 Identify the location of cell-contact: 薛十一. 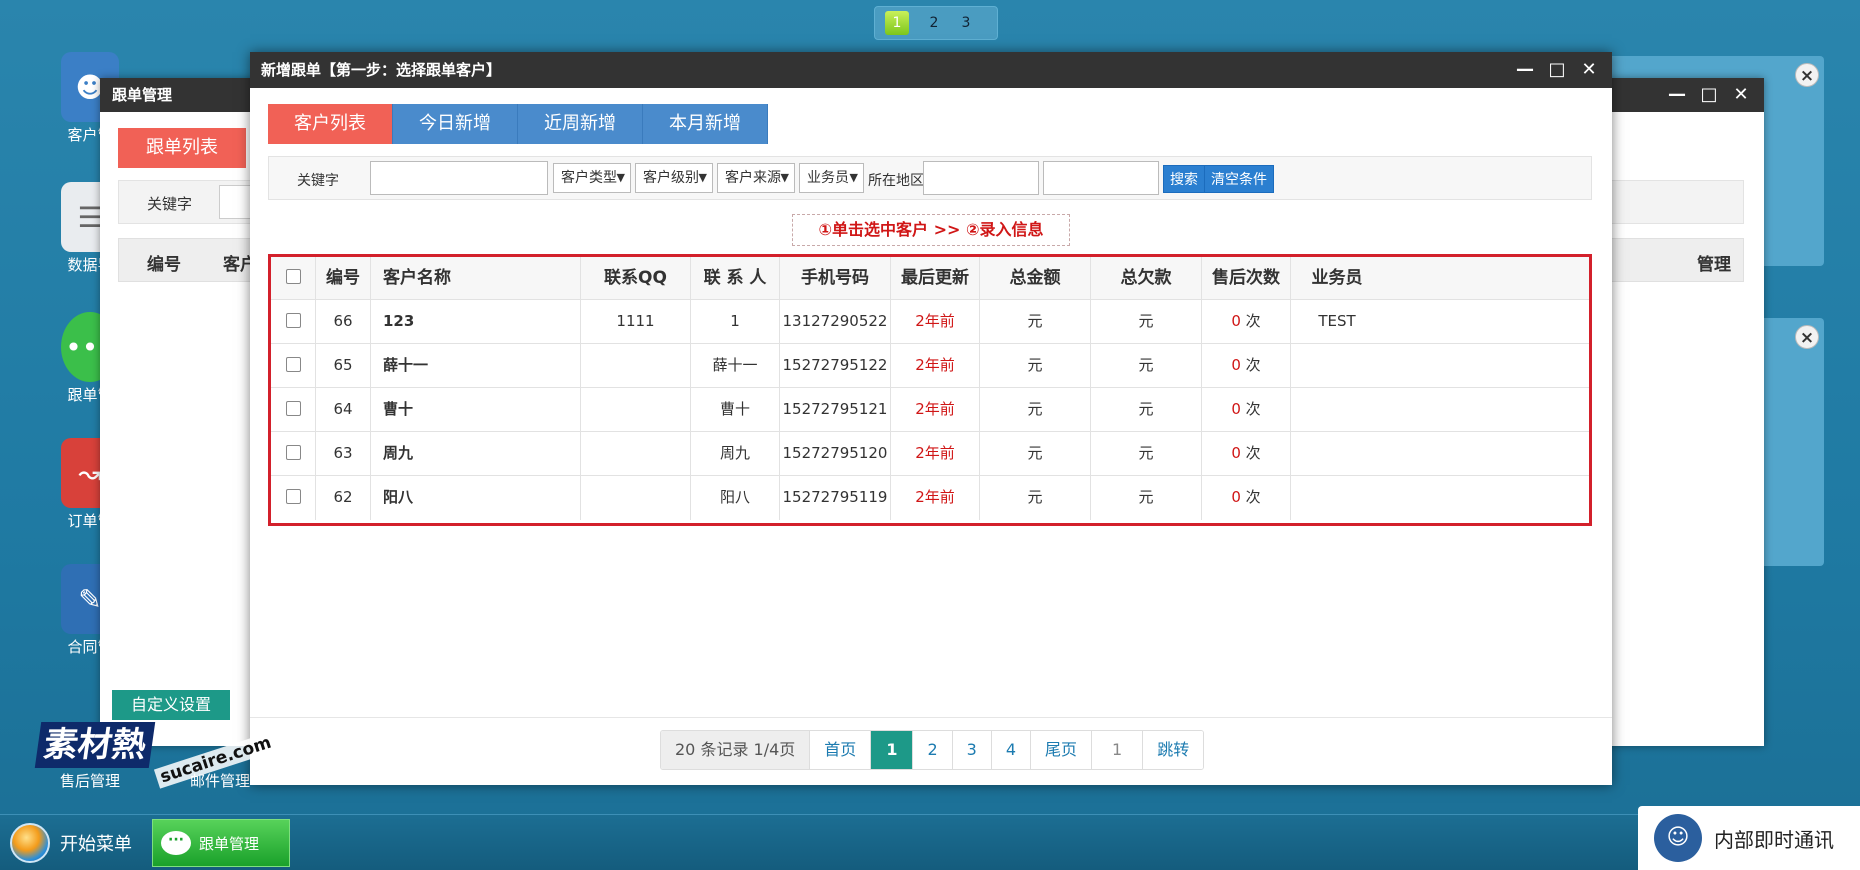
(735, 365).